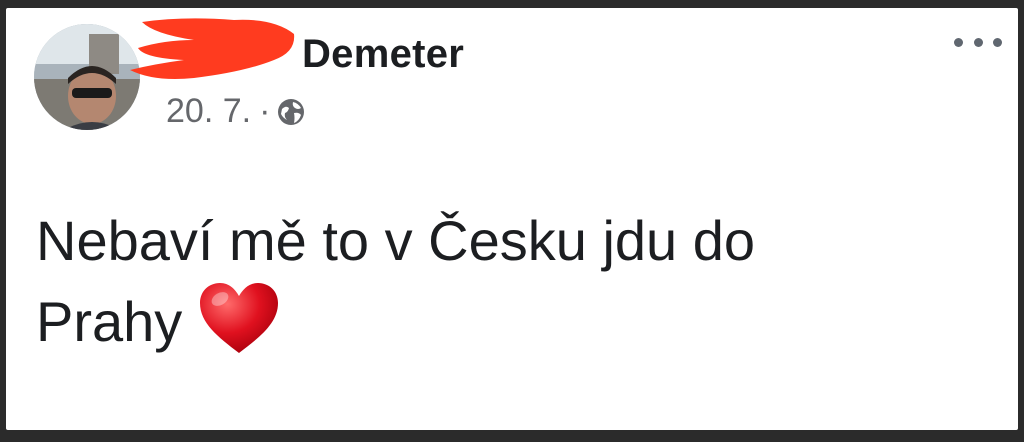 Image resolution: width=1024 pixels, height=442 pixels. I want to click on more-dots-icon, so click(978, 42).